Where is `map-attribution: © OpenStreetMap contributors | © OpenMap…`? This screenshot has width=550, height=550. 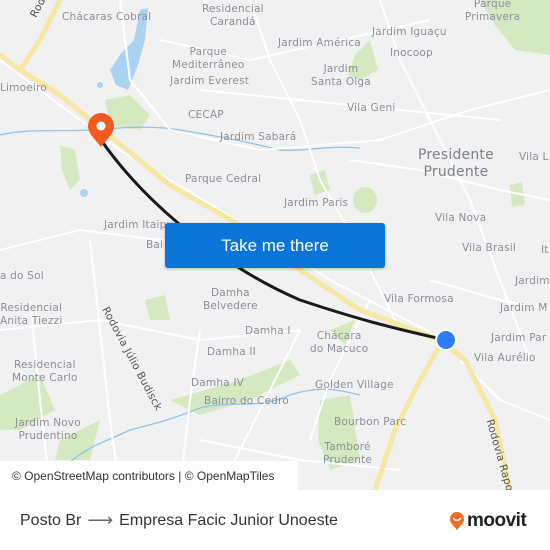
map-attribution: © OpenStreetMap contributors | © OpenMap… is located at coordinates (149, 475).